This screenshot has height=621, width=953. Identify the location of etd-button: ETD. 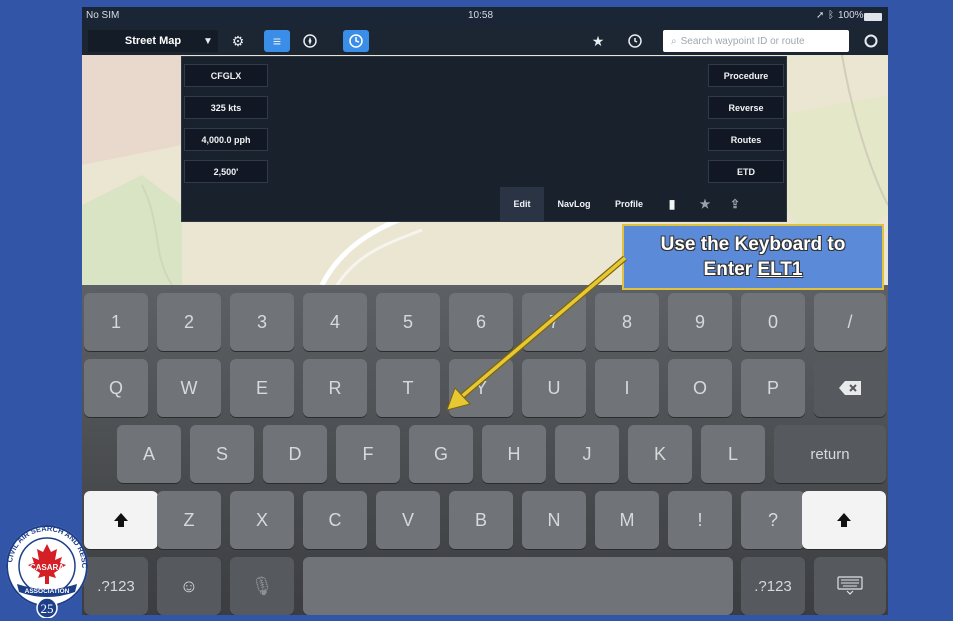
(746, 171).